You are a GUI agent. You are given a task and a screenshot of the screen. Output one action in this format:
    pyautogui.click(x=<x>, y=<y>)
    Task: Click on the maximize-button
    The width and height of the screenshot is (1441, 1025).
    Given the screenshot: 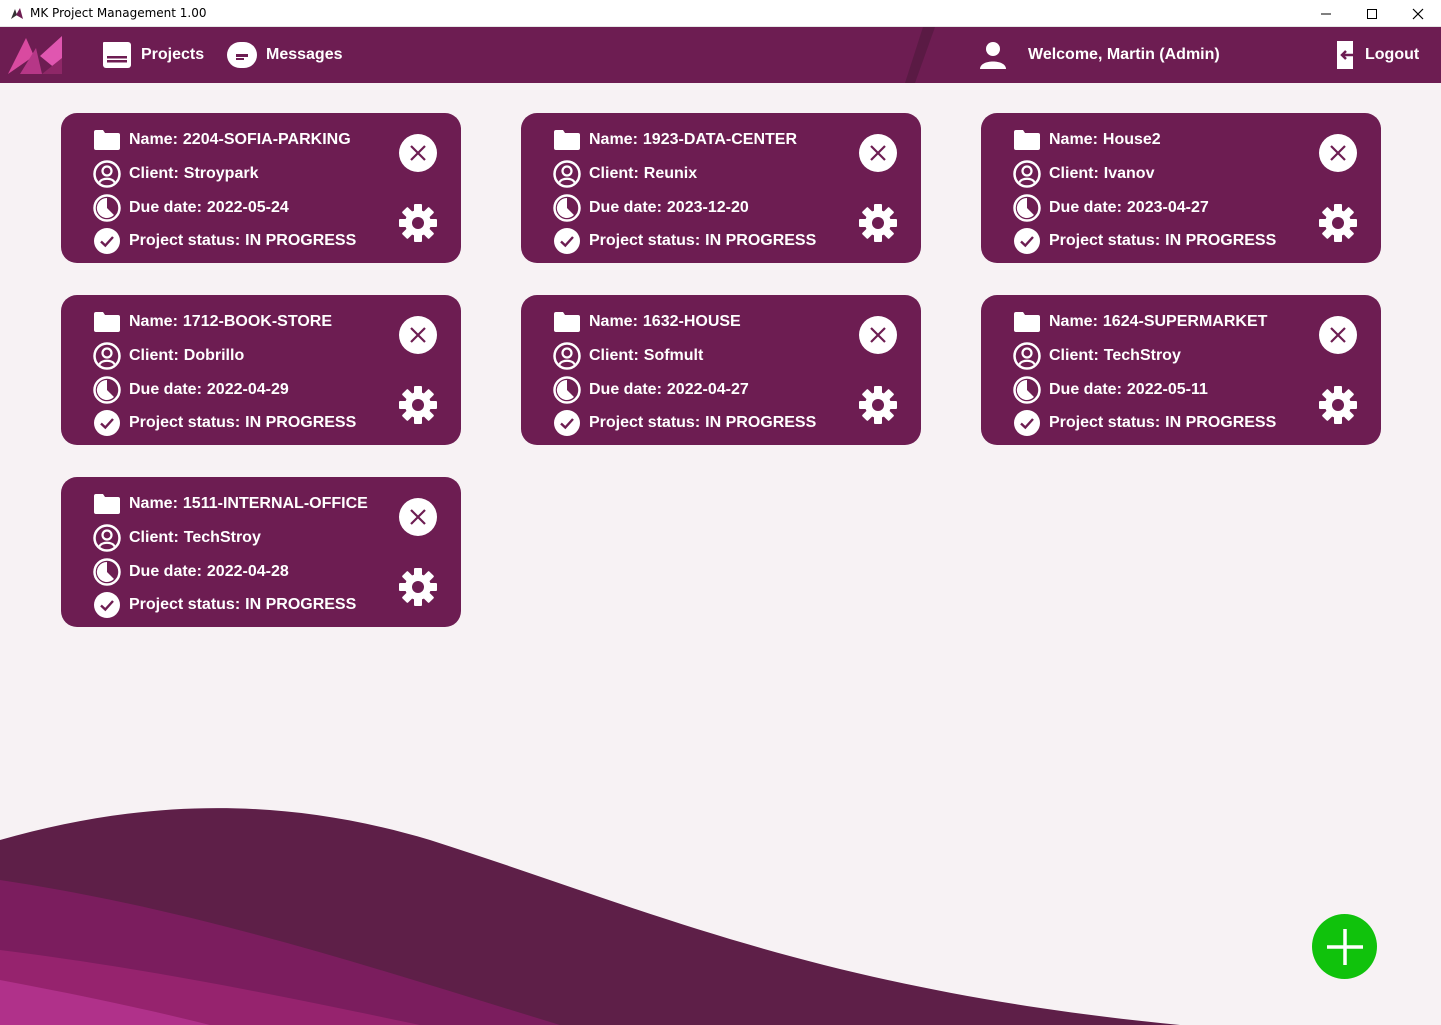 What is the action you would take?
    pyautogui.click(x=1372, y=13)
    